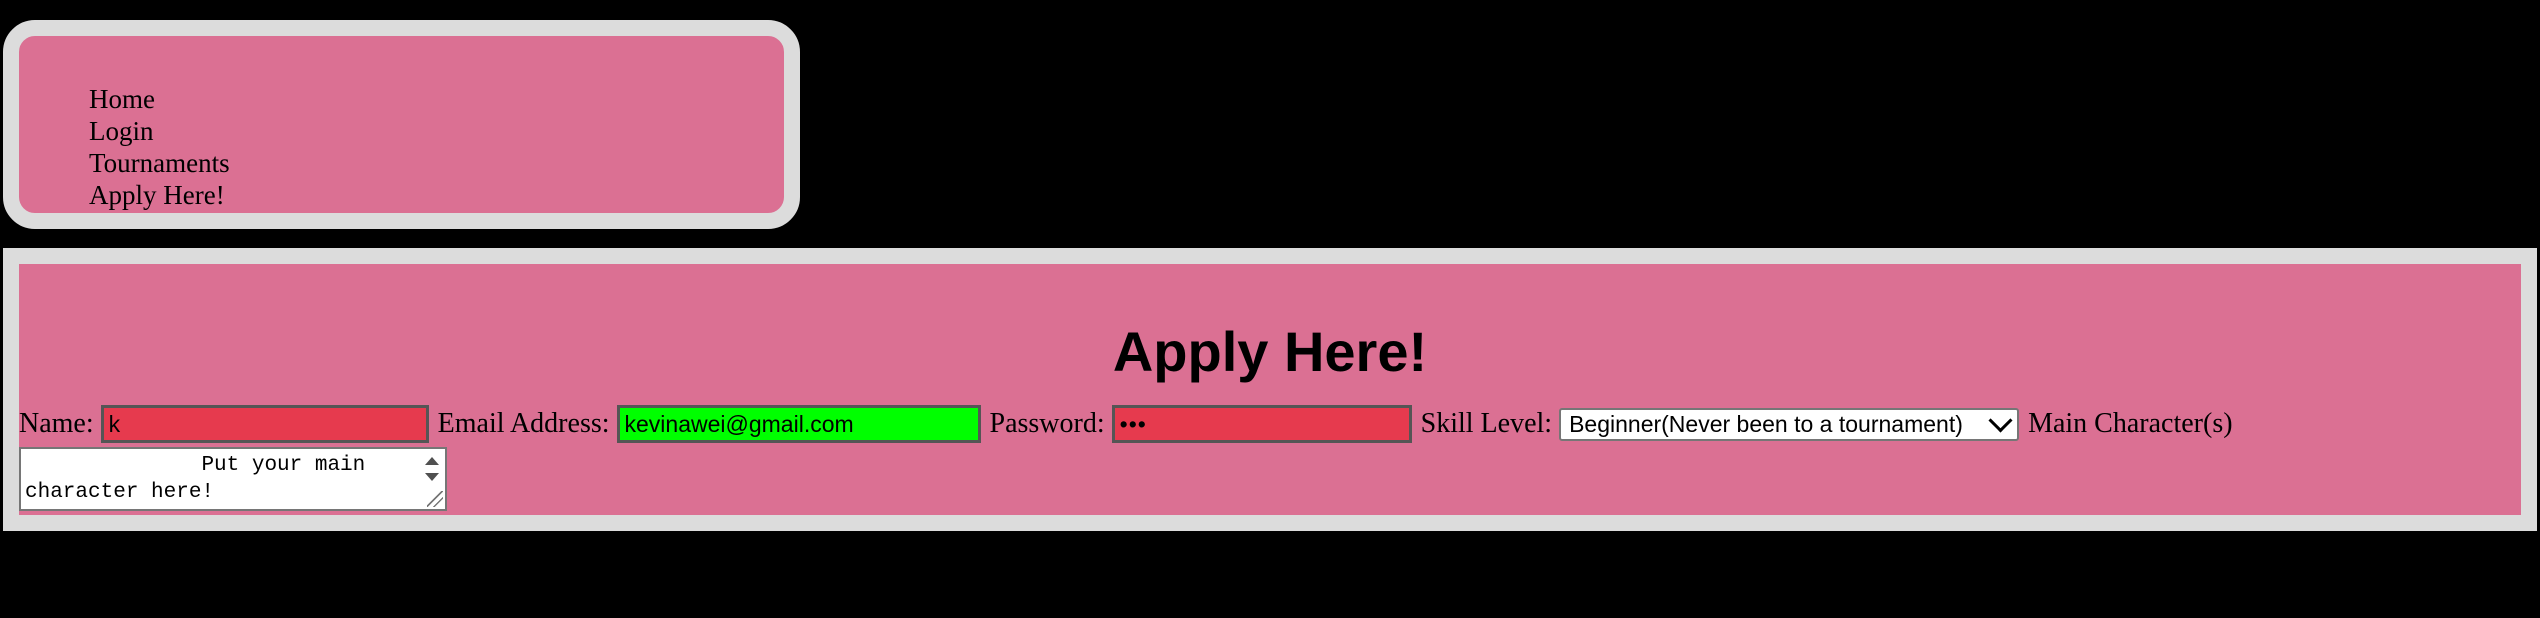 This screenshot has width=2540, height=618. Describe the element at coordinates (201, 479) in the screenshot. I see `main-character-text: Put your main character here!` at that location.